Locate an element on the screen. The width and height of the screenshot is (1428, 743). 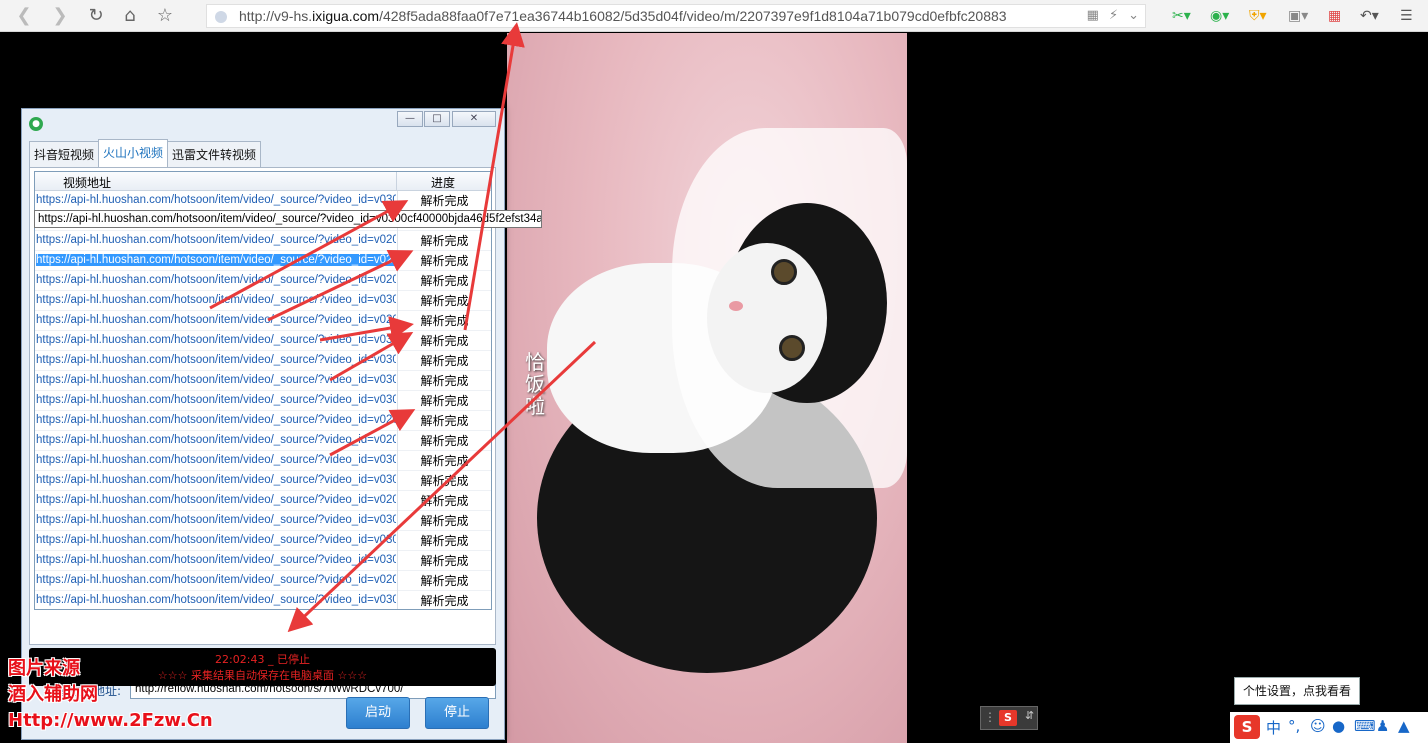
image-icon: ▣▾ is located at coordinates (1298, 16).